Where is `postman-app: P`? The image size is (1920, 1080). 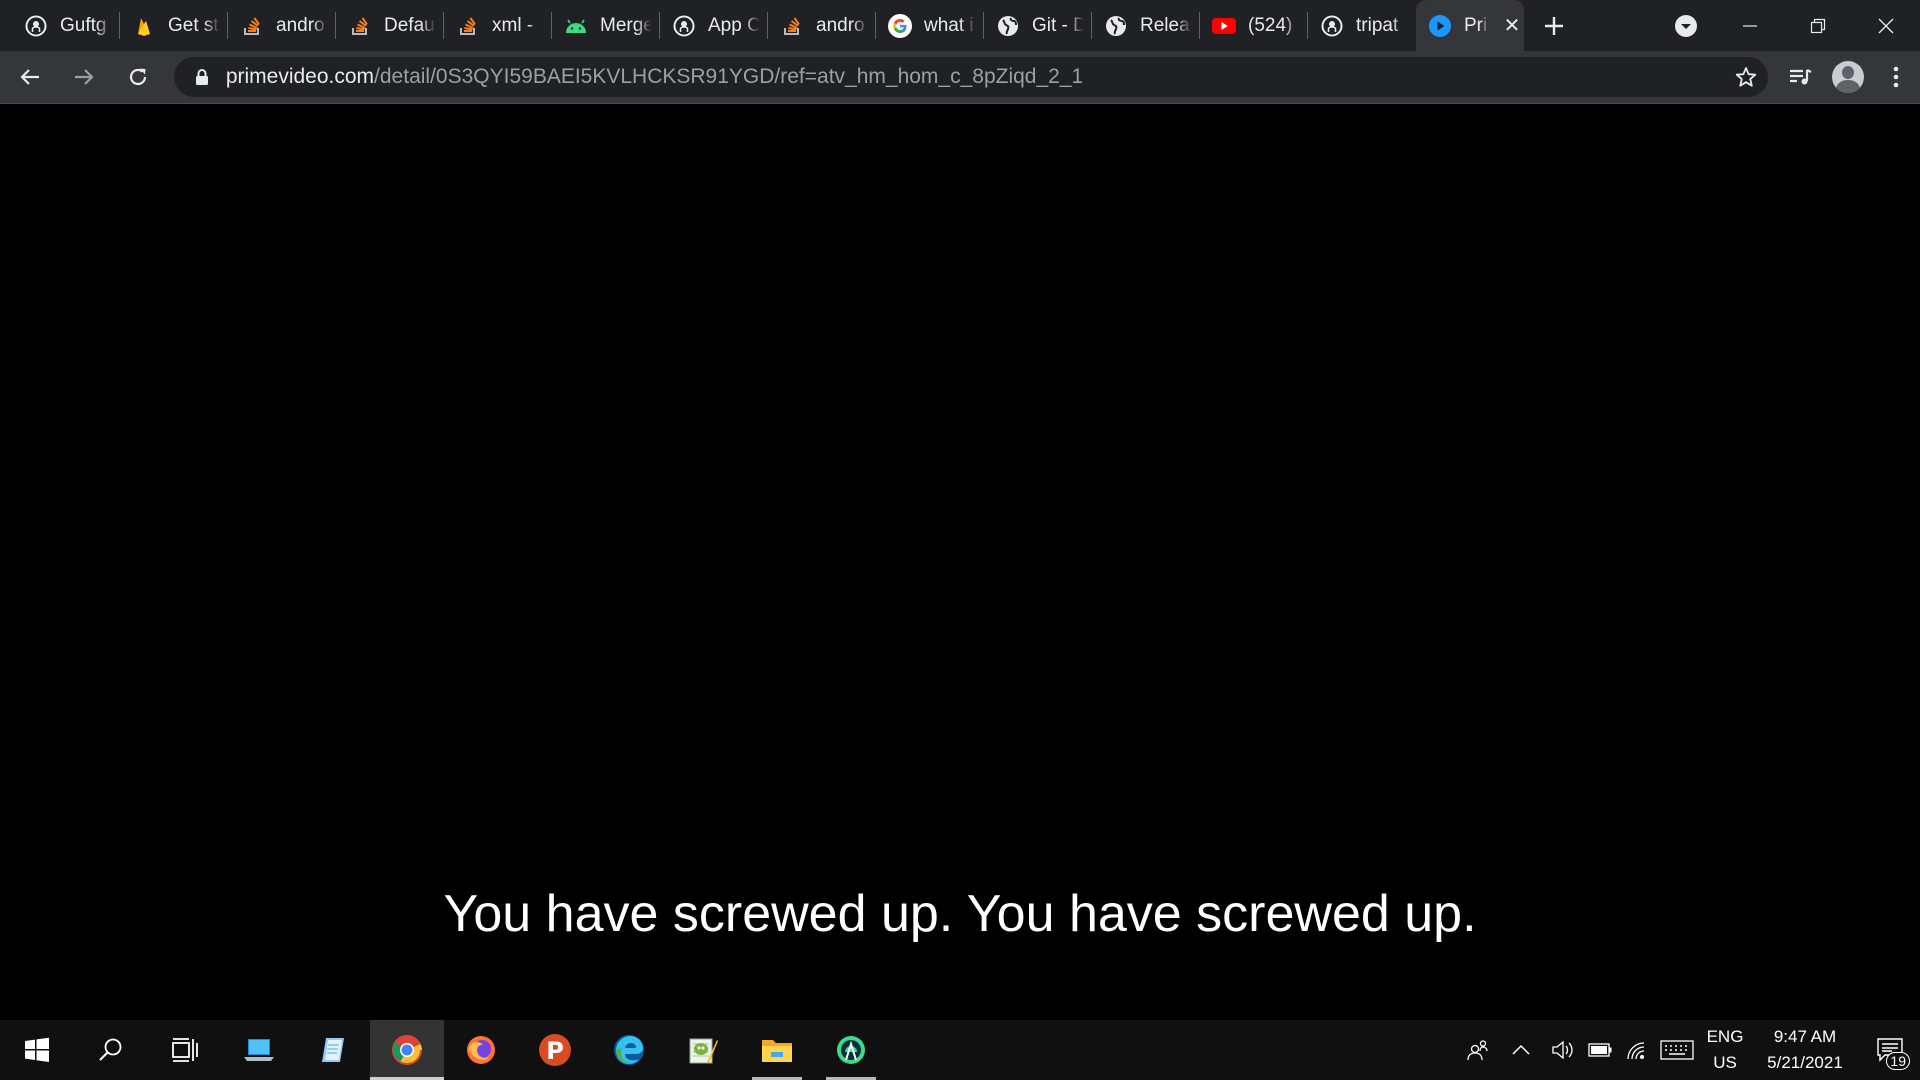 postman-app: P is located at coordinates (555, 1050).